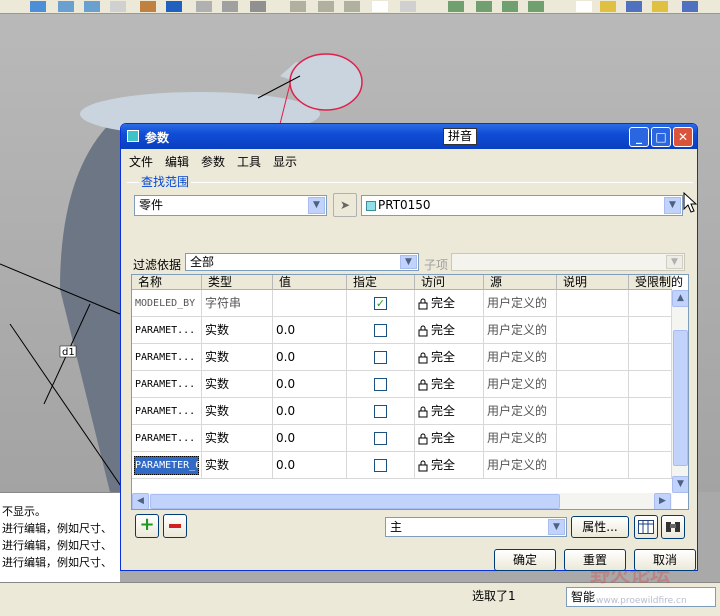 This screenshot has height=616, width=720. What do you see at coordinates (310, 282) in the screenshot?
I see `column-header-value: 值` at bounding box center [310, 282].